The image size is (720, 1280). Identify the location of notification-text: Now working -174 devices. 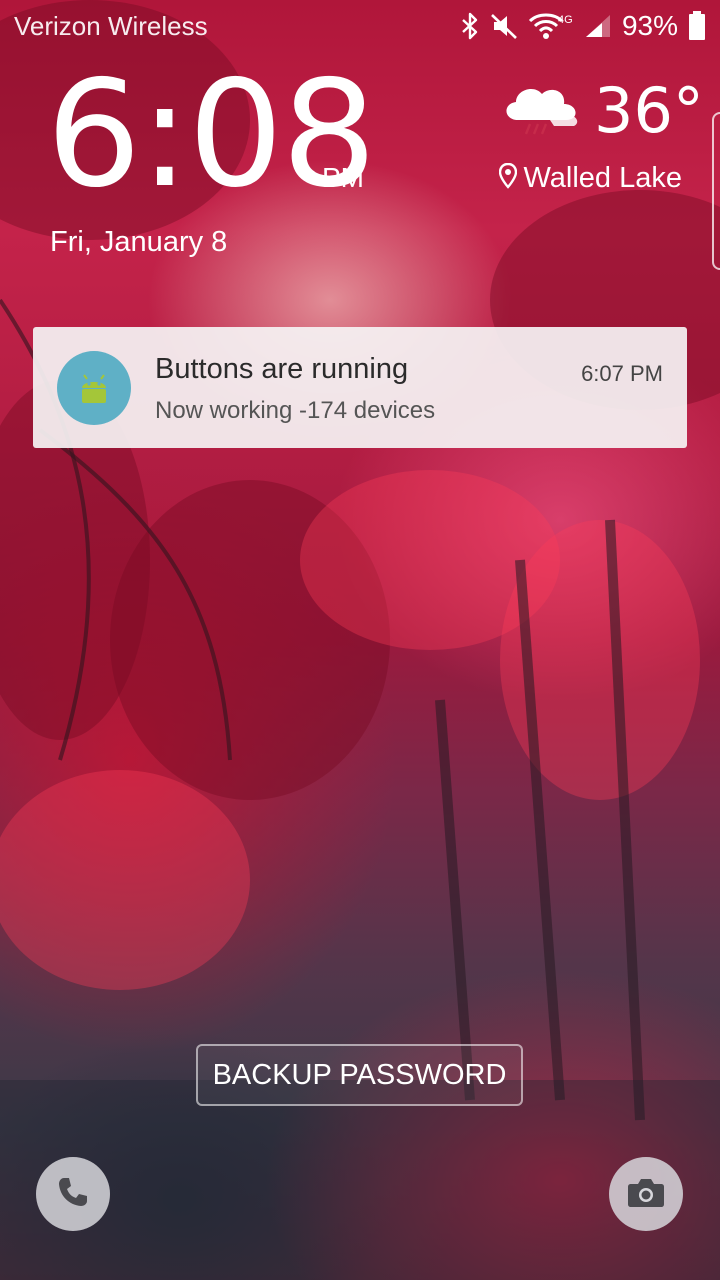
(295, 410).